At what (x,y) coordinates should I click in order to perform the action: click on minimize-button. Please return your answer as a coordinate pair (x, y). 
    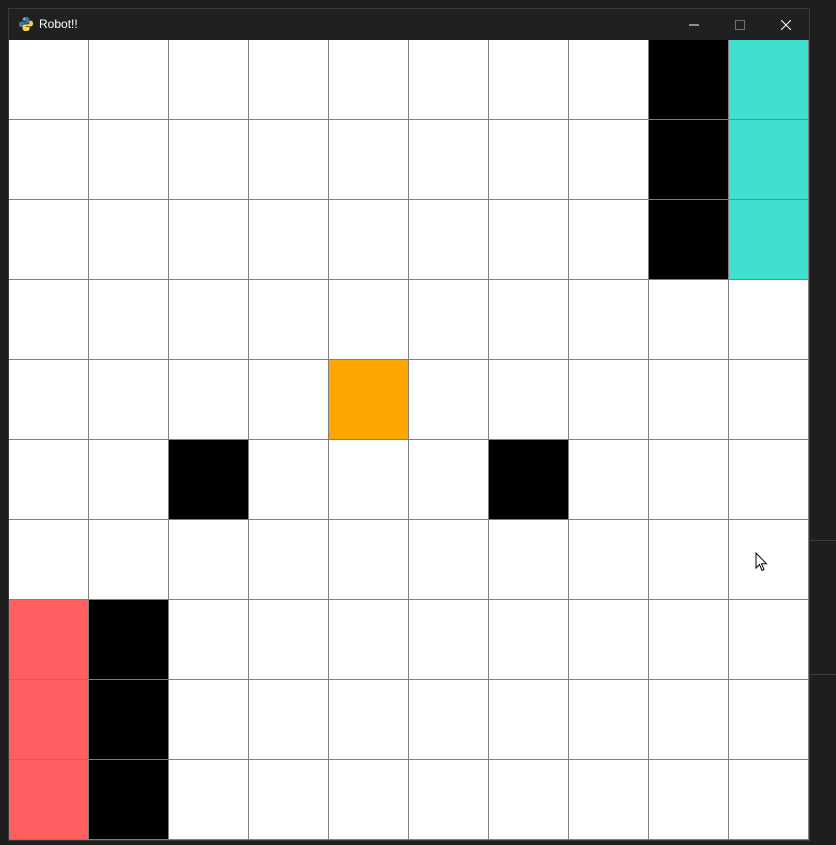
    Looking at the image, I should click on (694, 24).